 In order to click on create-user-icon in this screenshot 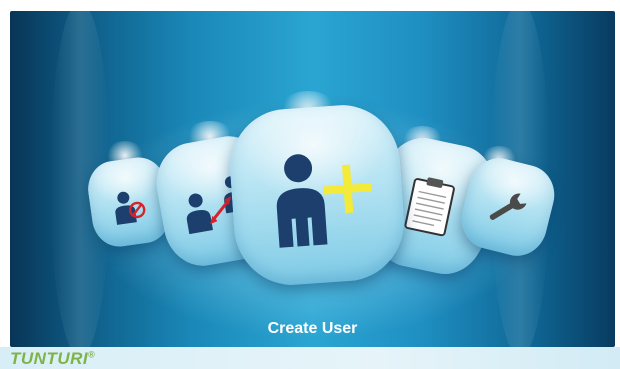, I will do `click(324, 201)`.